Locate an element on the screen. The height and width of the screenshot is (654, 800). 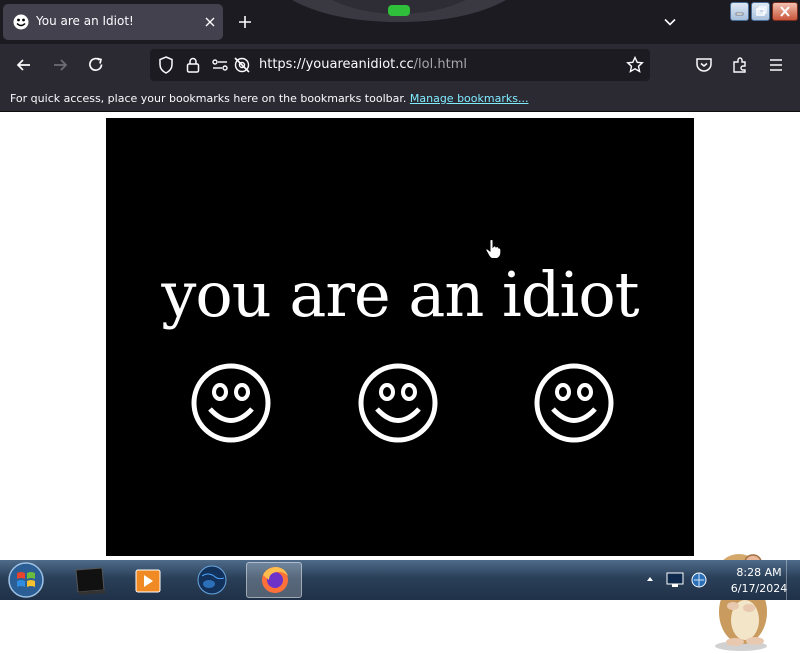
taskbar-app-media is located at coordinates (148, 580).